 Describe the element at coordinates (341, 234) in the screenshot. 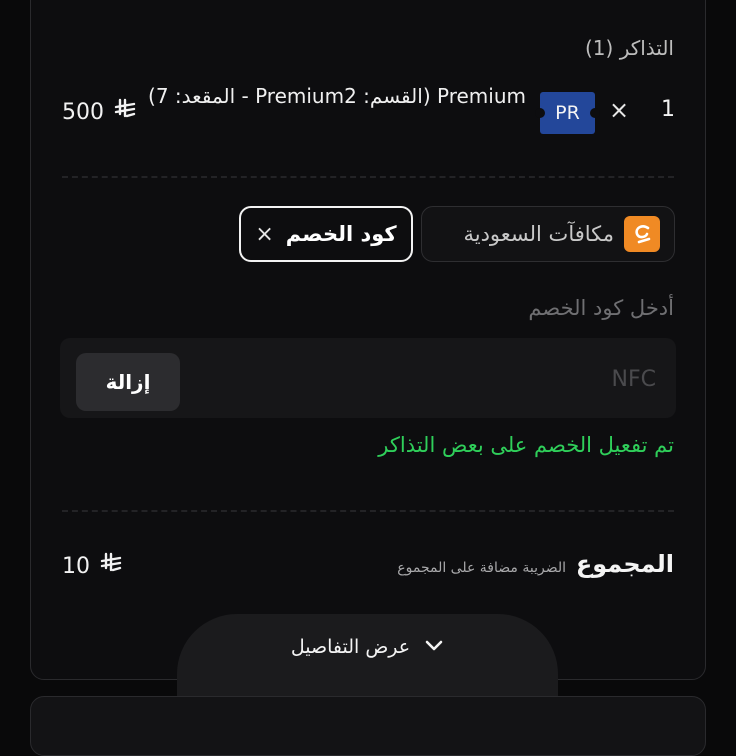

I see `discount-chip-label: كود الخصم` at that location.